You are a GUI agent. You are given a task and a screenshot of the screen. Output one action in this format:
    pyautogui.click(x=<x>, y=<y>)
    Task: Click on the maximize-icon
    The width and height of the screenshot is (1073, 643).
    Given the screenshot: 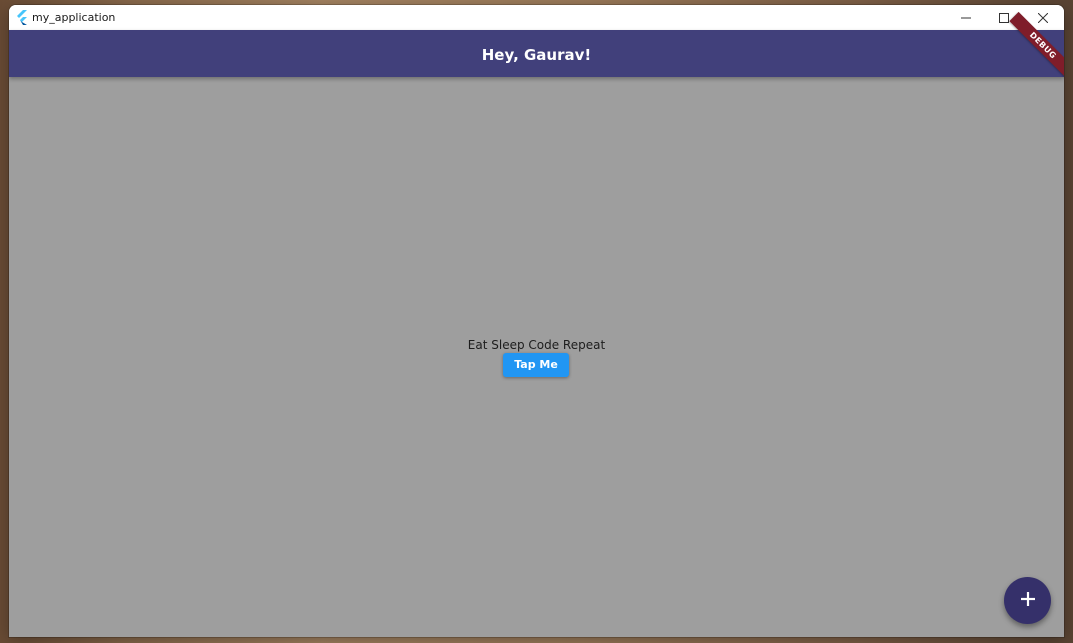 What is the action you would take?
    pyautogui.click(x=1004, y=17)
    